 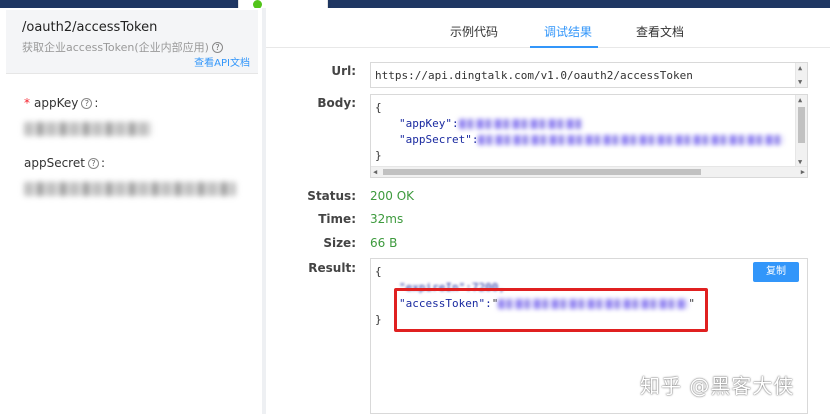 I want to click on appkey-input, so click(x=88, y=129).